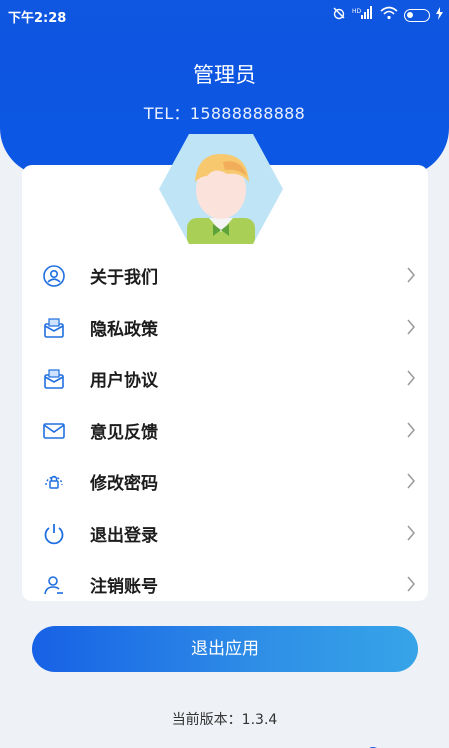 The width and height of the screenshot is (449, 748). I want to click on wifi-icon, so click(389, 15).